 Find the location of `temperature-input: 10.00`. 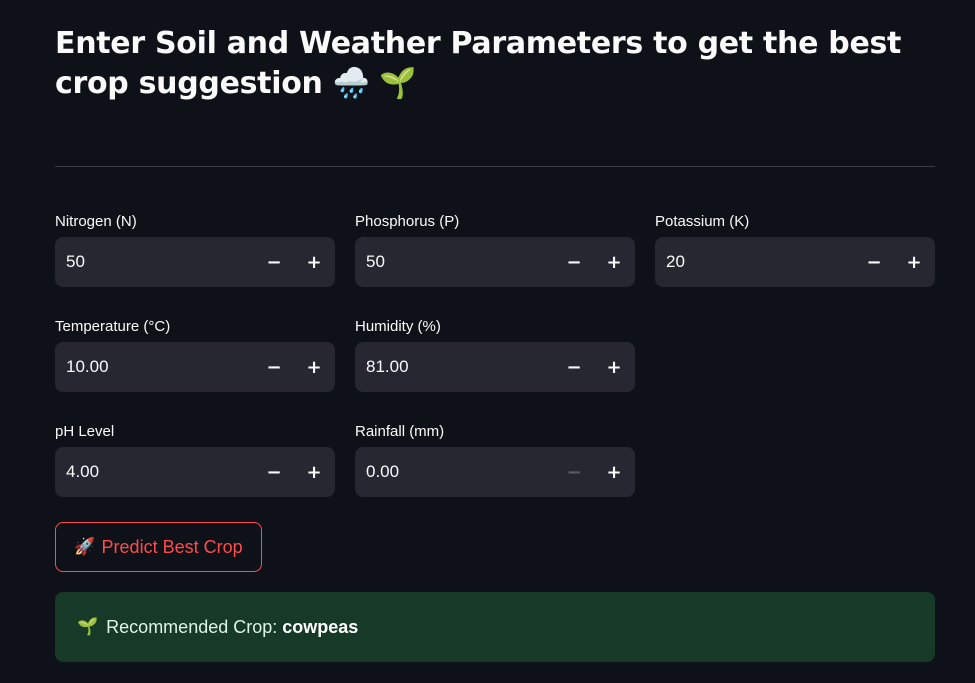

temperature-input: 10.00 is located at coordinates (154, 367).